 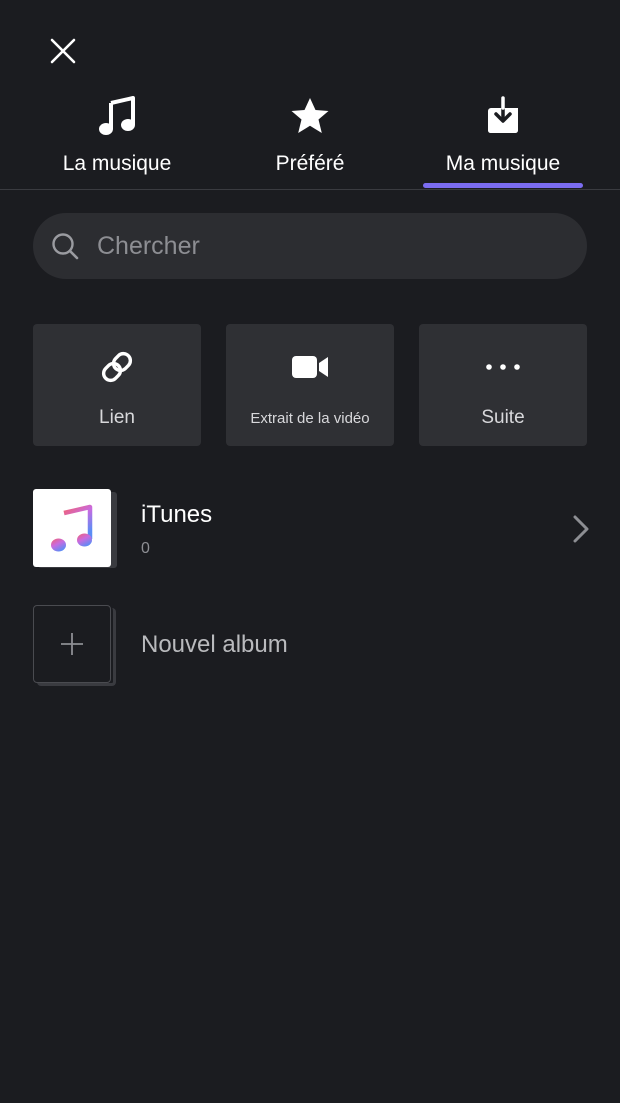 I want to click on tab-ma-musique: Ma musique, so click(x=503, y=138).